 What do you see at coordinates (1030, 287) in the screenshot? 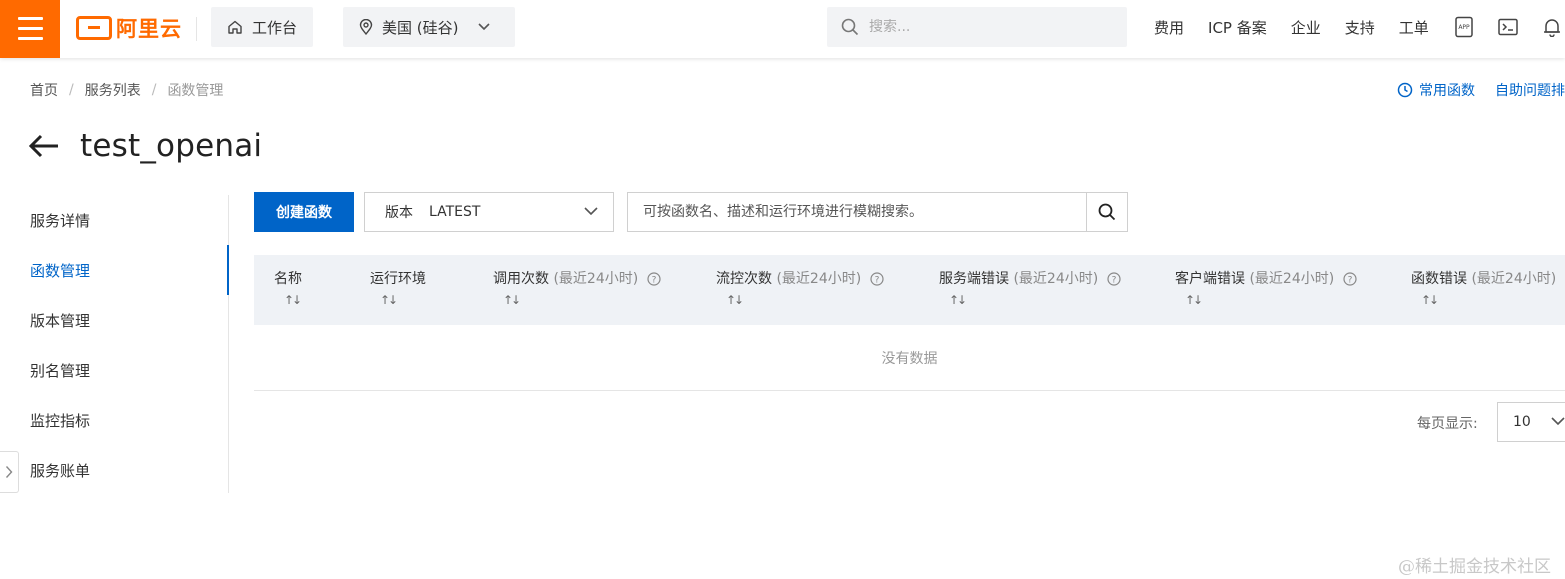
I see `column-header-server-errors: 服务端错误 (最近24小时) ? ↑↓` at bounding box center [1030, 287].